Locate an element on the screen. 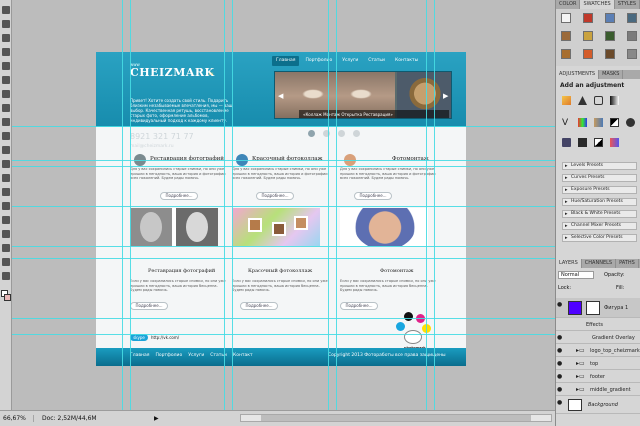  levels-icon is located at coordinates (582, 100).